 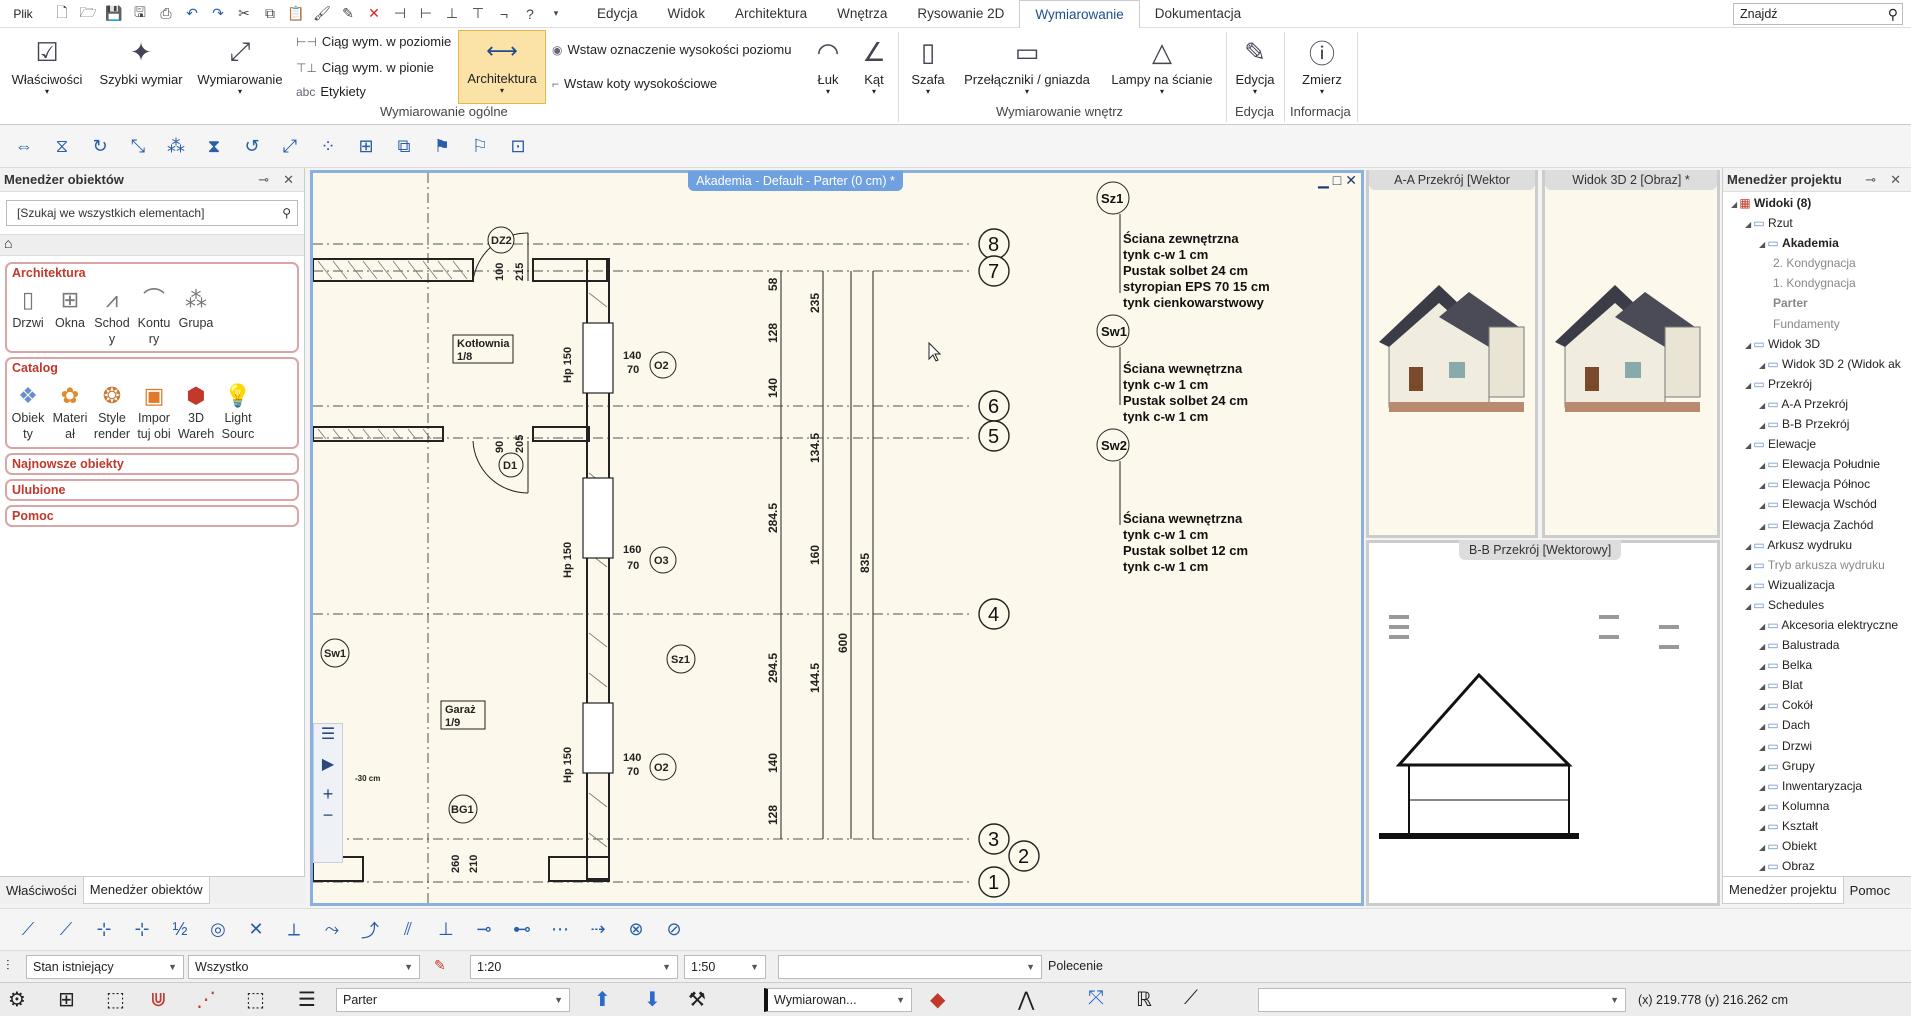 What do you see at coordinates (1817, 747) in the screenshot?
I see `tree-item: ◢ ▭ Drzwi` at bounding box center [1817, 747].